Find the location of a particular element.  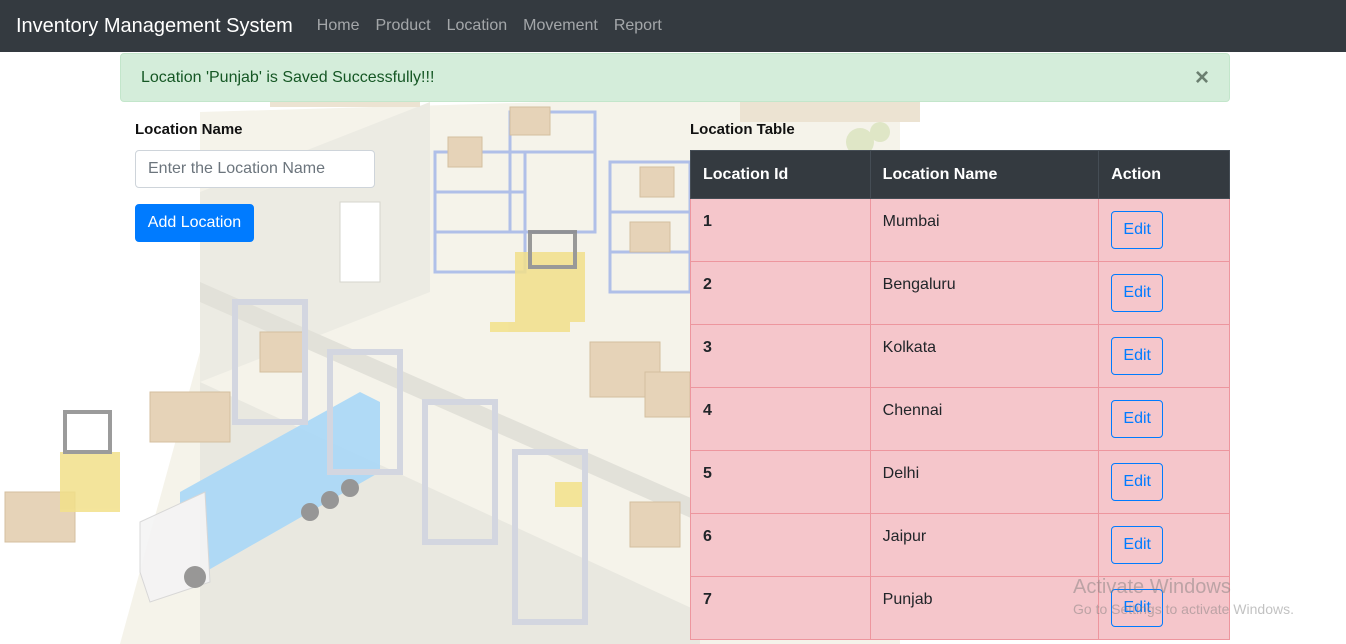

location-id-cell: 6 is located at coordinates (780, 545).